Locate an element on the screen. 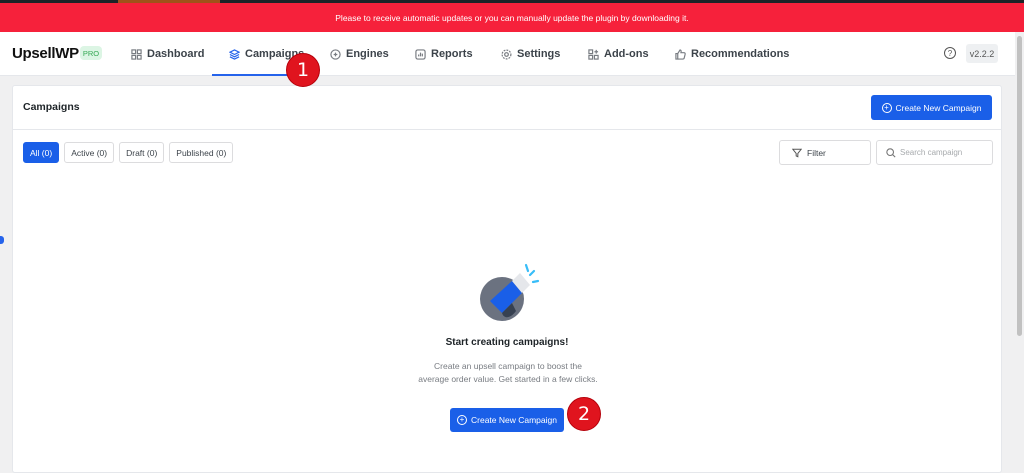 This screenshot has height=473, width=1024. tab-active: Active (0) is located at coordinates (89, 152).